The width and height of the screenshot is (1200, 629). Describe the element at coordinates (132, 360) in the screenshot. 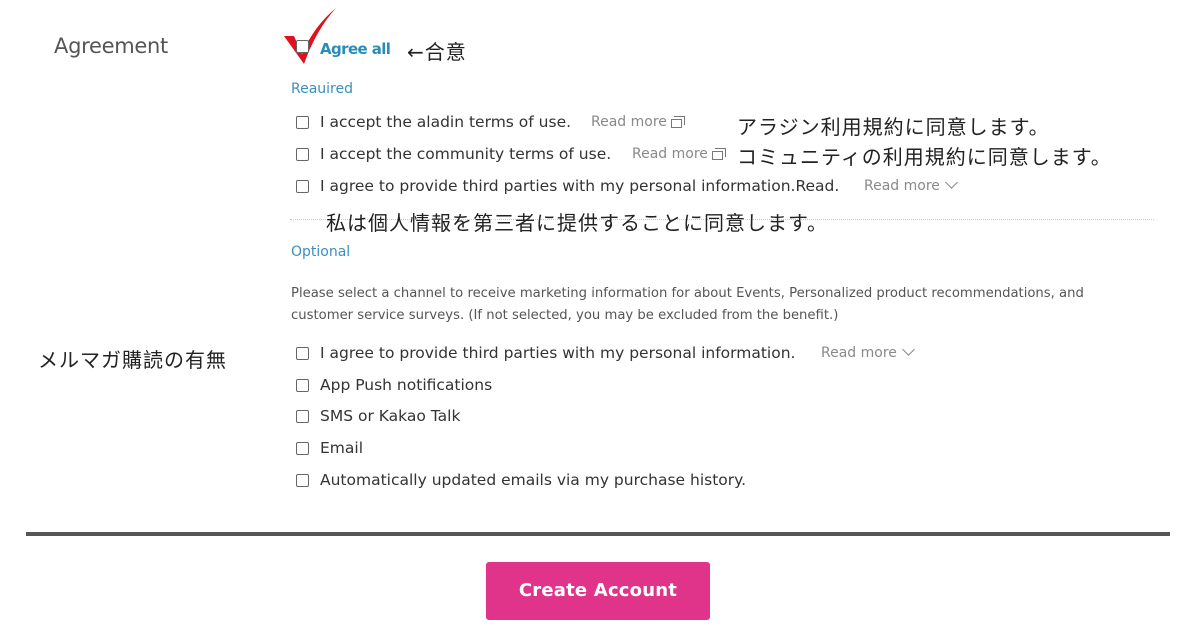

I see `note-newsletter: メルマガ購読の有無` at that location.